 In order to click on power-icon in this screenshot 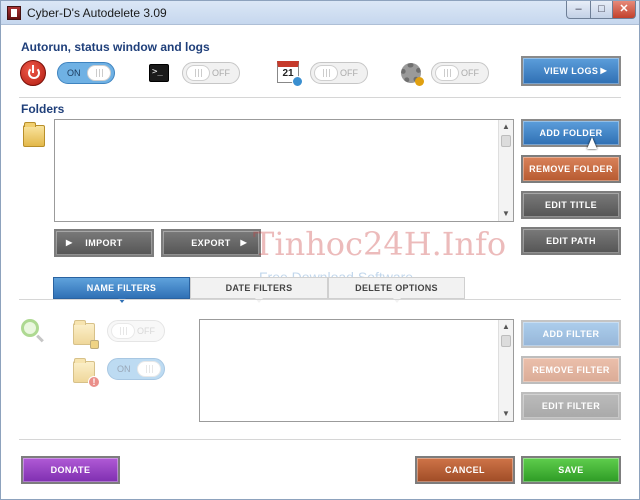, I will do `click(33, 73)`.